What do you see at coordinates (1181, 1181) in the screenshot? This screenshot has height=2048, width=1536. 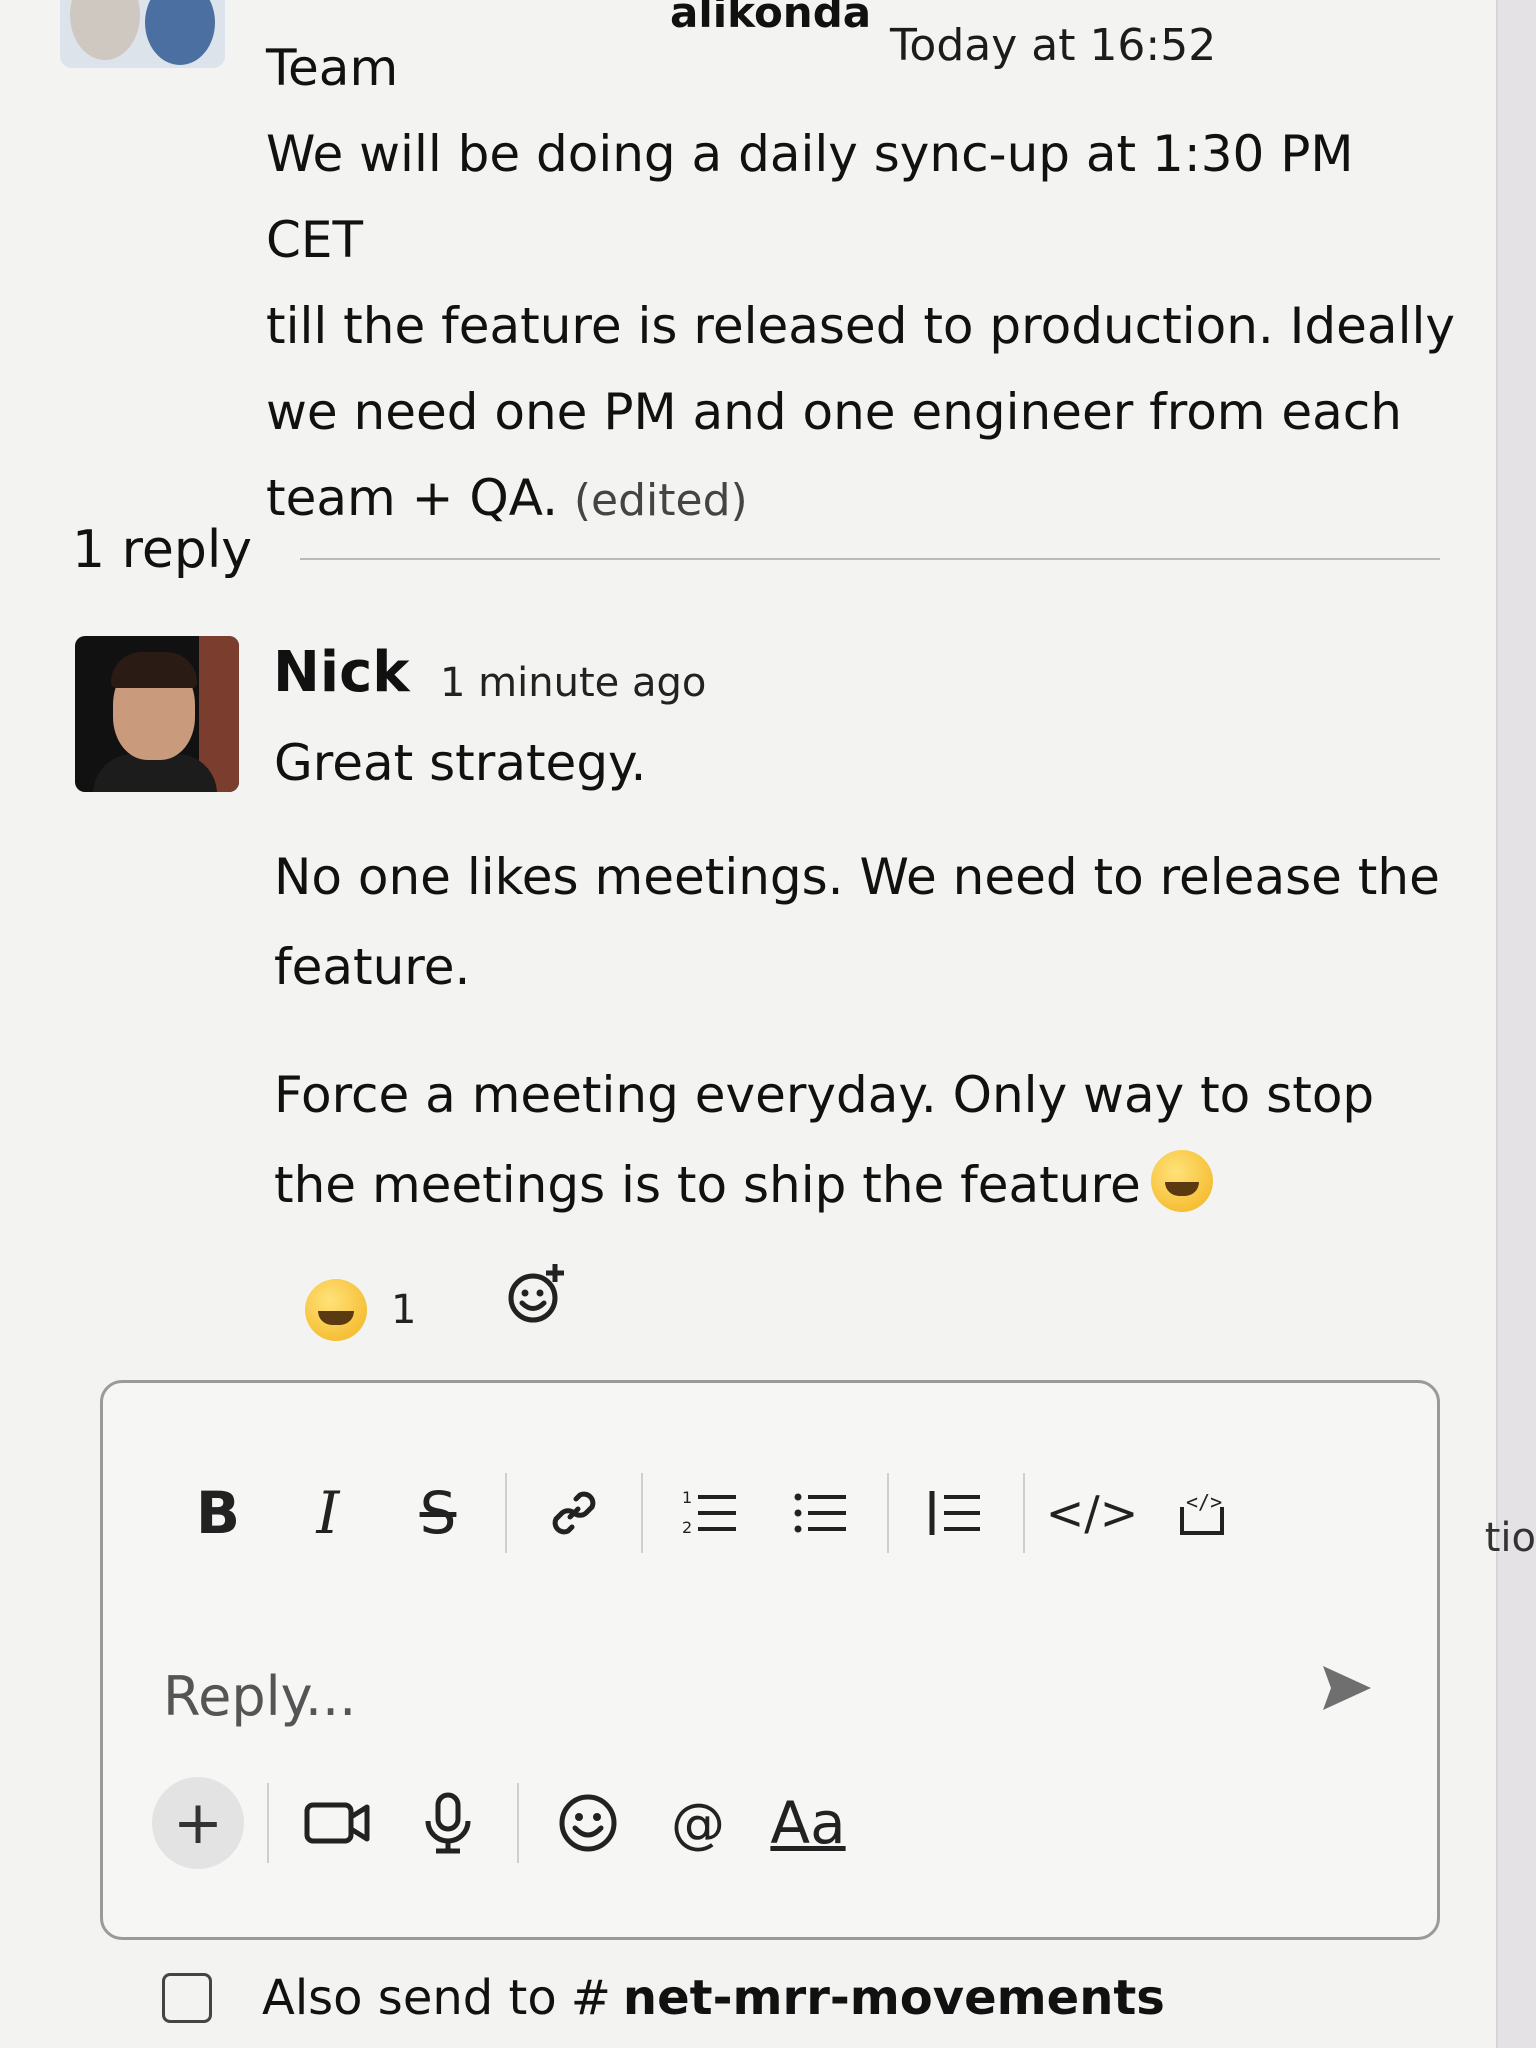 I see `grinning-sweat-emoji-icon` at bounding box center [1181, 1181].